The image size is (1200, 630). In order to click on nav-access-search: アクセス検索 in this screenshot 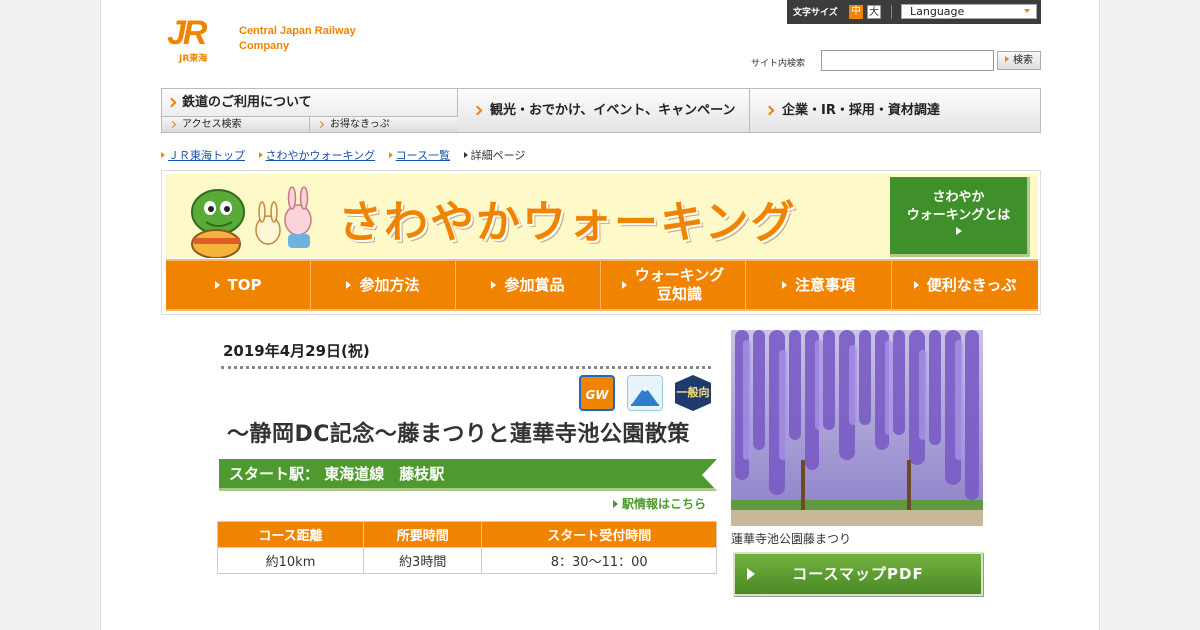, I will do `click(236, 124)`.